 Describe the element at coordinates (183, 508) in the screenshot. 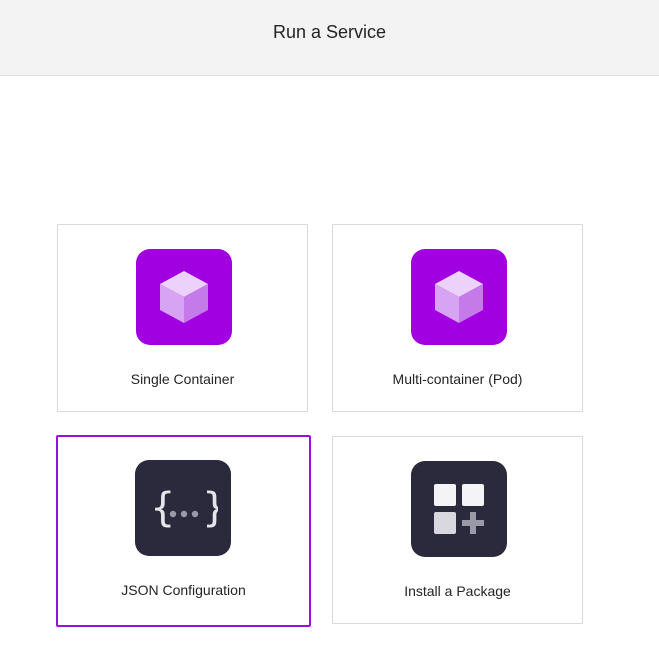

I see `json-braces-icon: { }` at that location.